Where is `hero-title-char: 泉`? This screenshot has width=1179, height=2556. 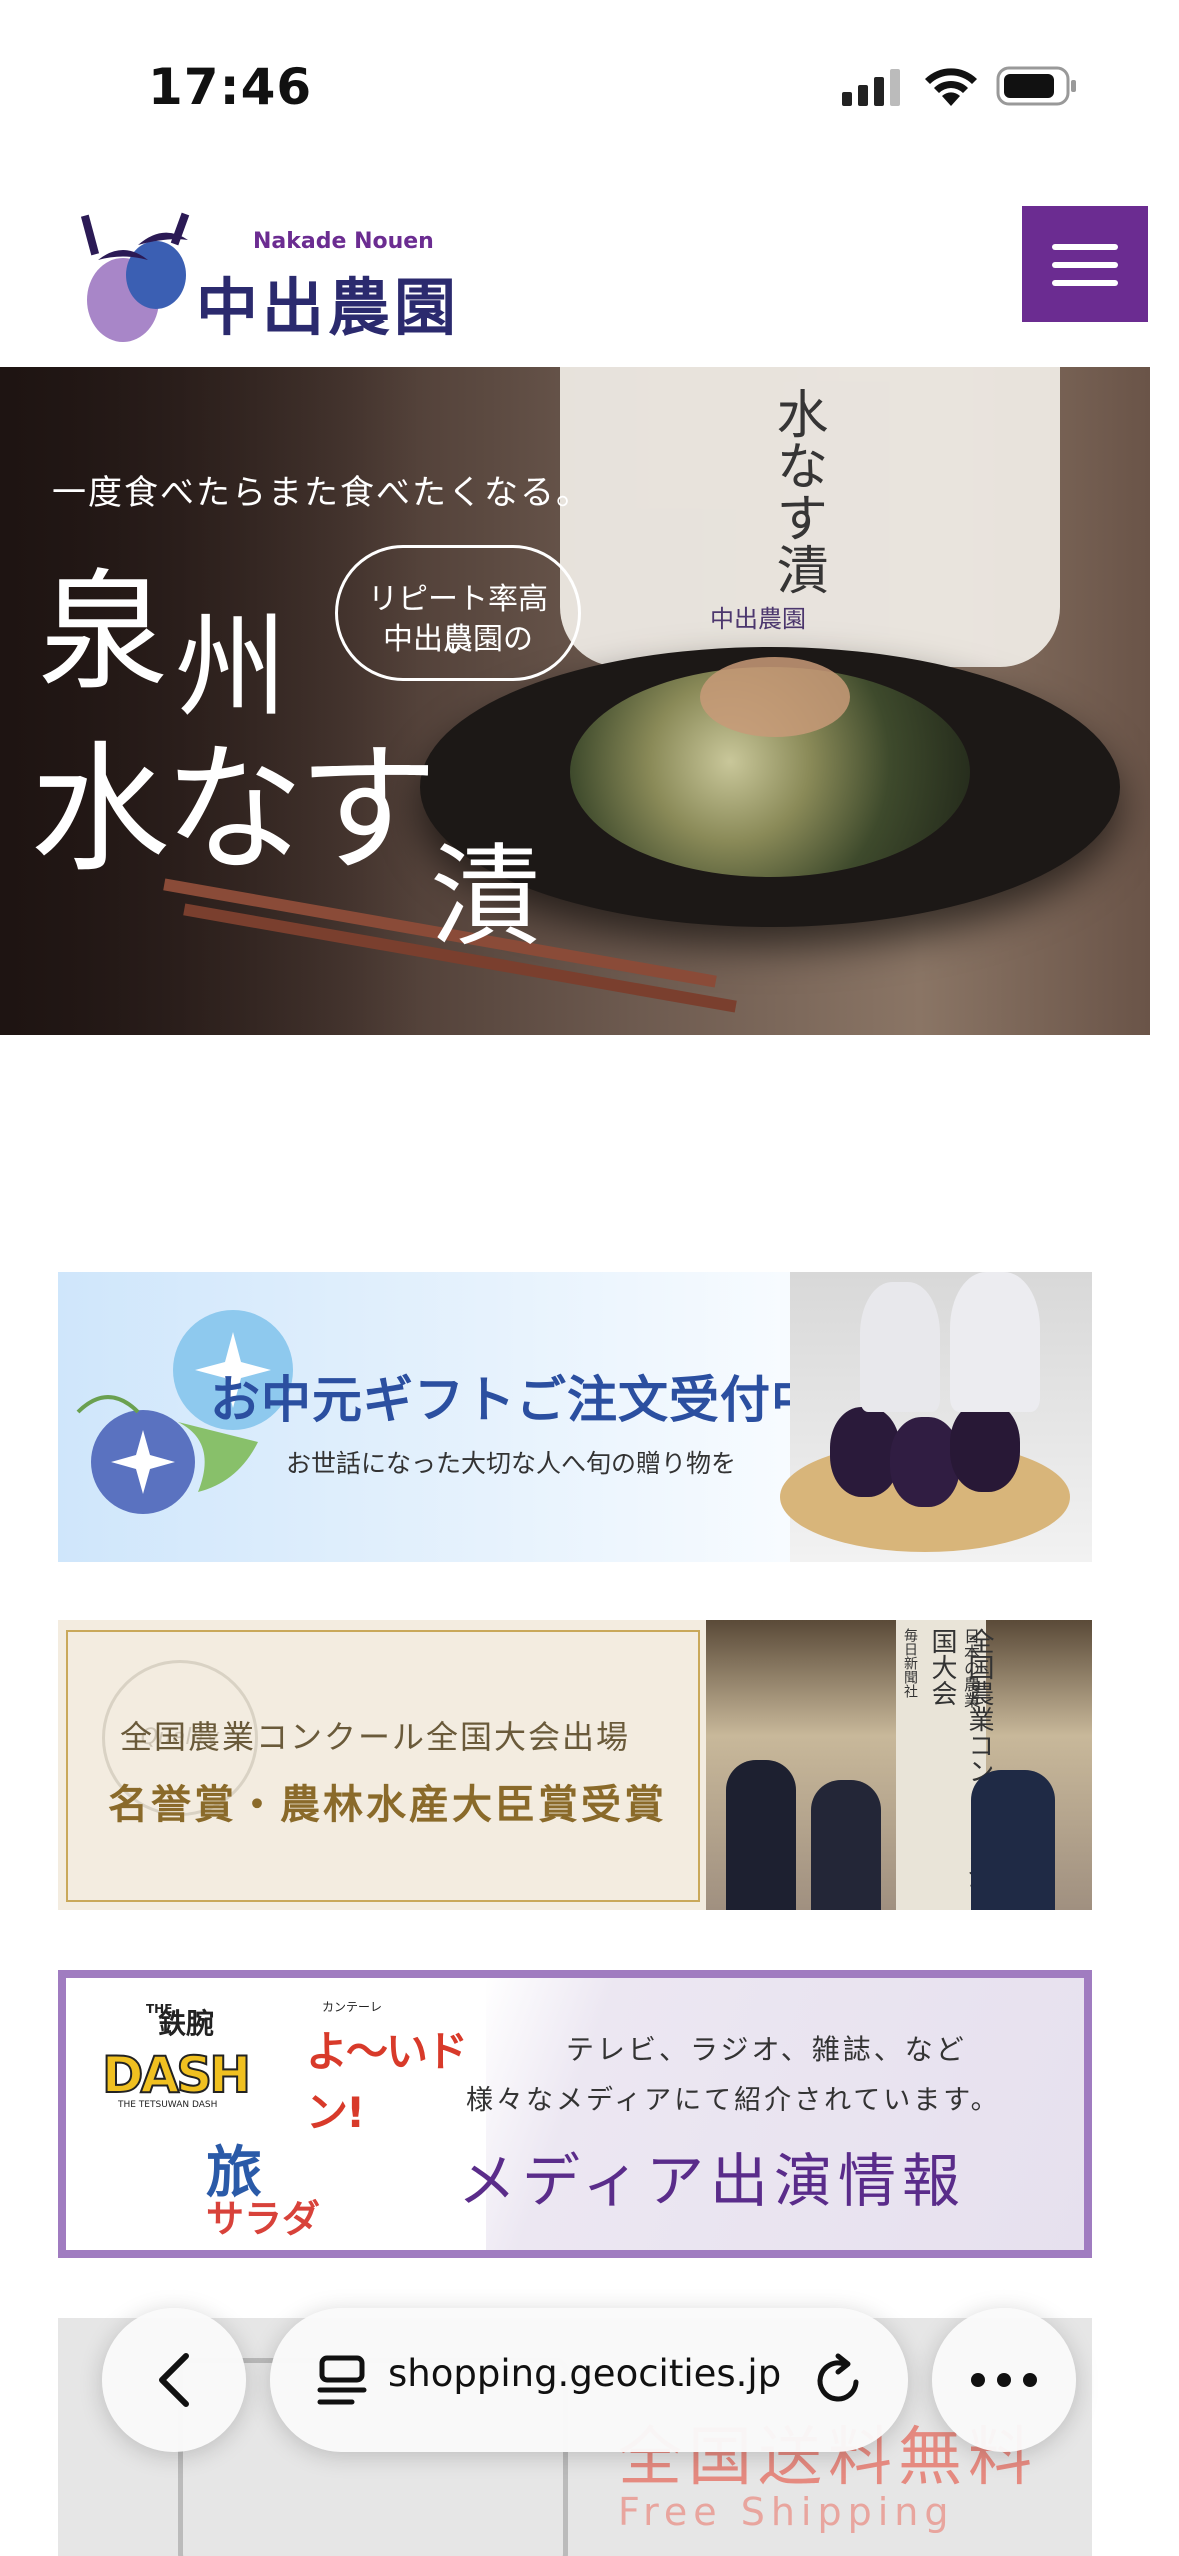
hero-title-char: 泉 is located at coordinates (103, 632).